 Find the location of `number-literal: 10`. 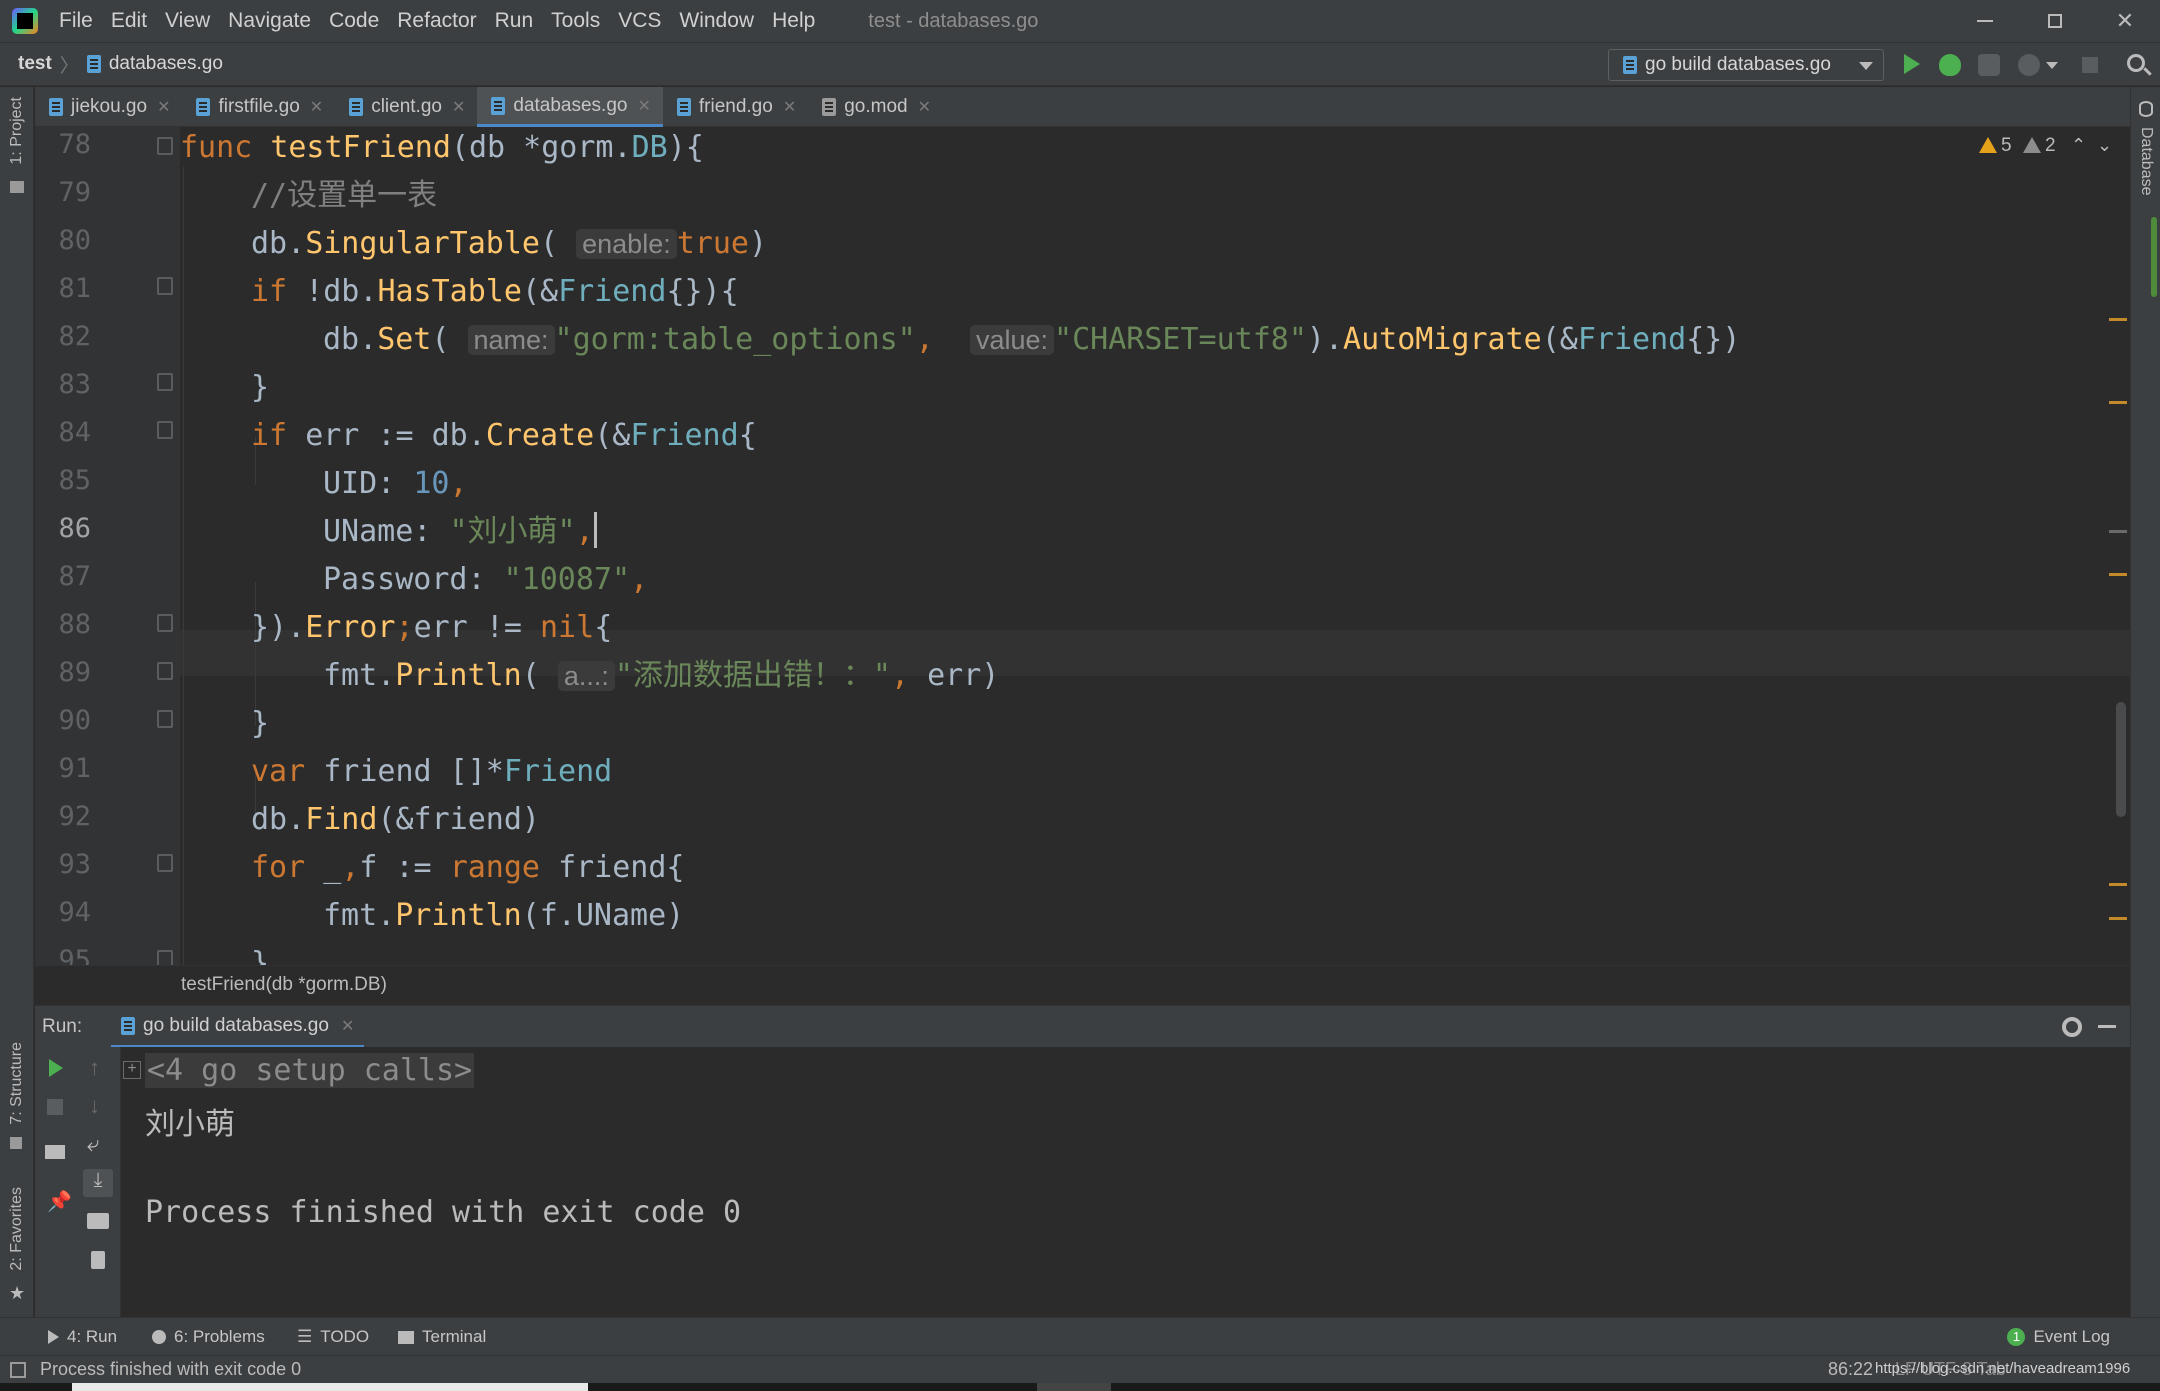

number-literal: 10 is located at coordinates (431, 483).